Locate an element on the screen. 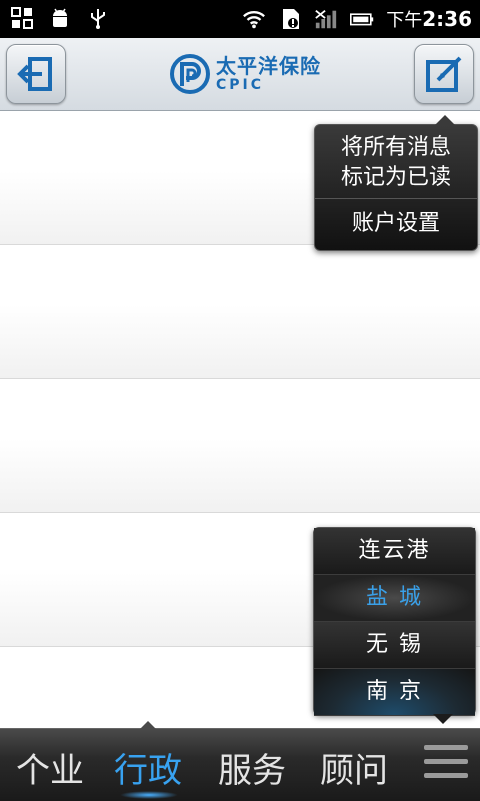 The height and width of the screenshot is (801, 480). logout-button is located at coordinates (36, 74).